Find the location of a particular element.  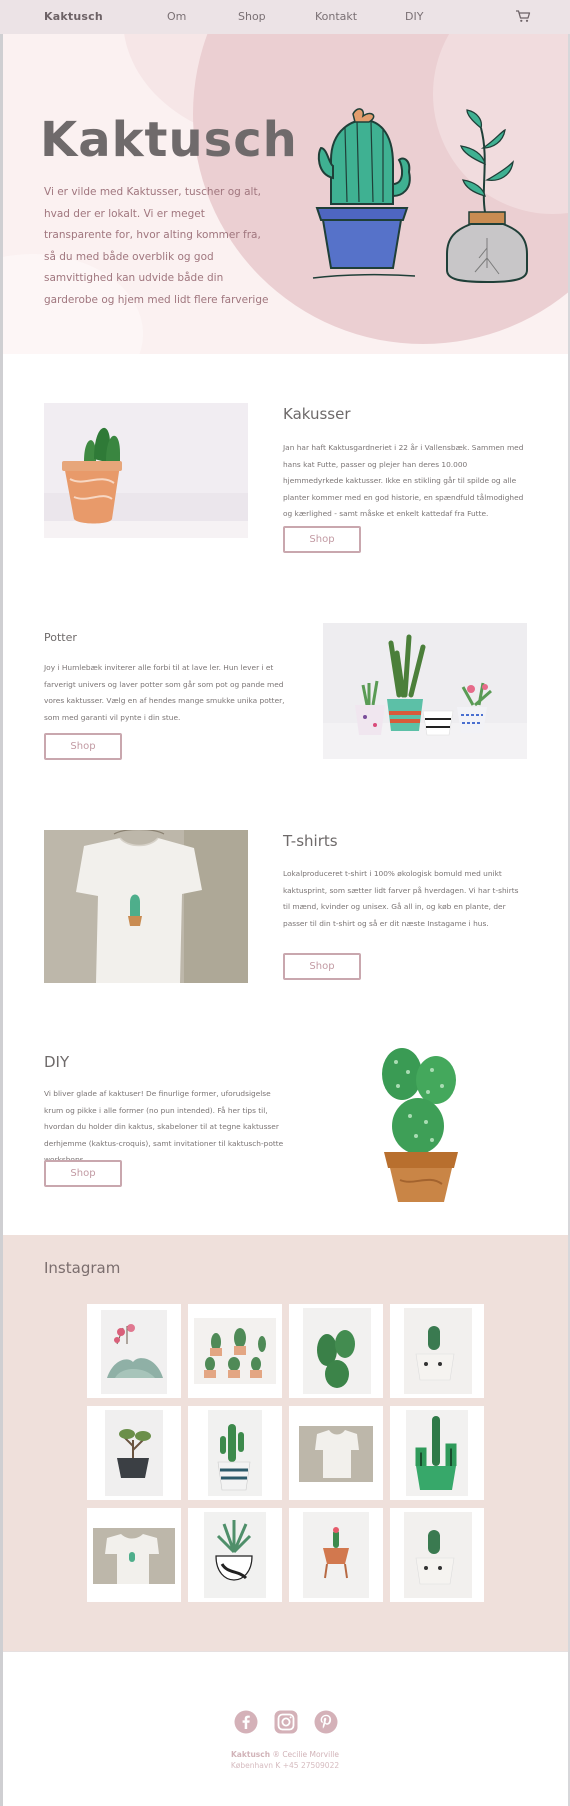

cactus-photo is located at coordinates (146, 470).